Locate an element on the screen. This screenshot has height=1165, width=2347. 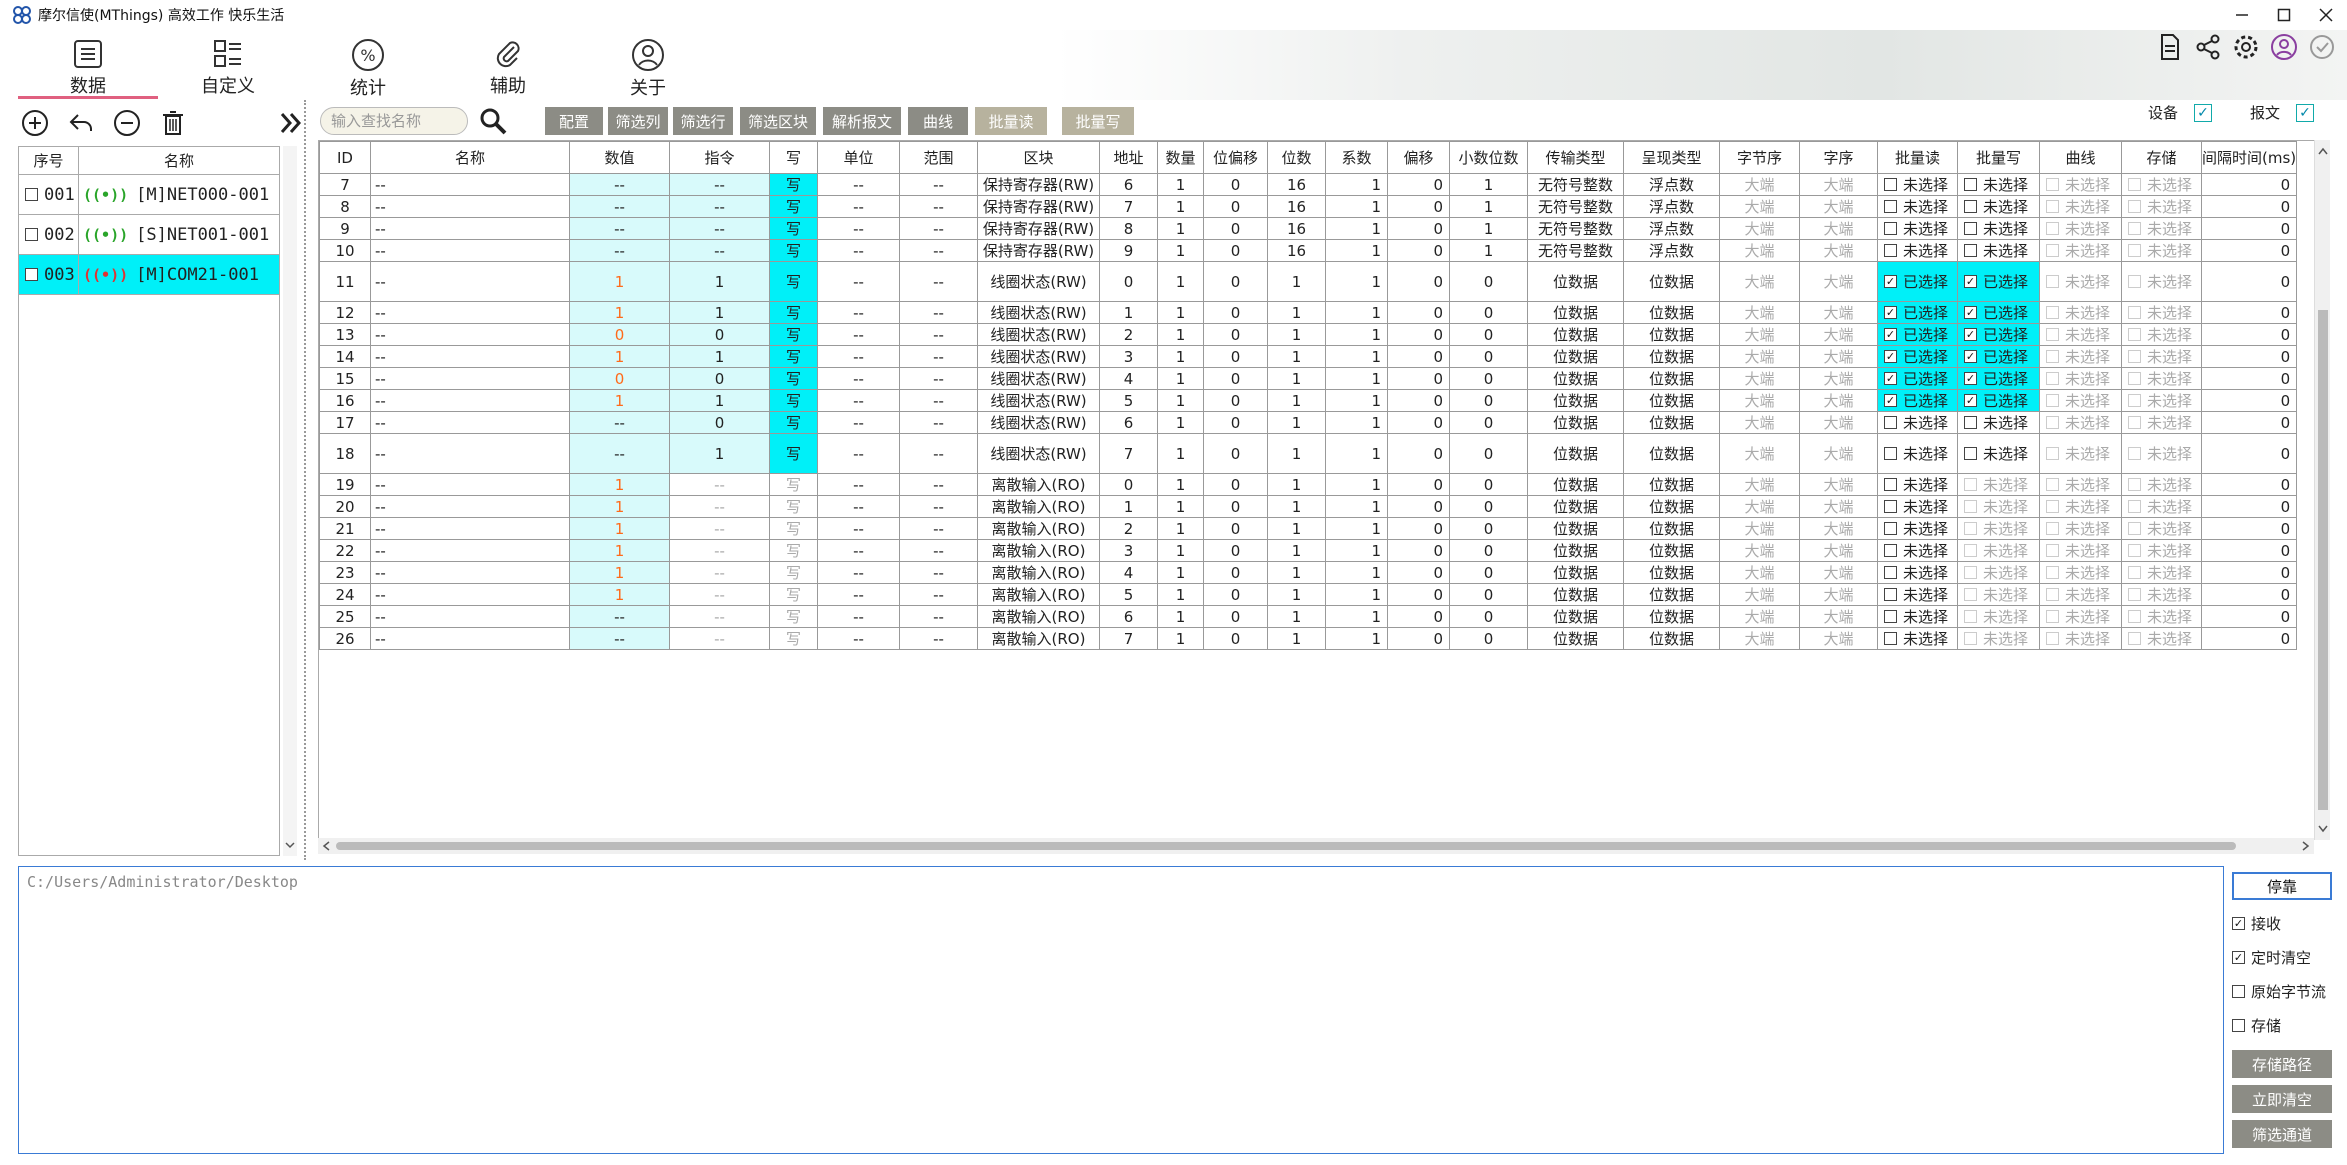
cell-block: 保持寄存器(RW) is located at coordinates (1038, 250).